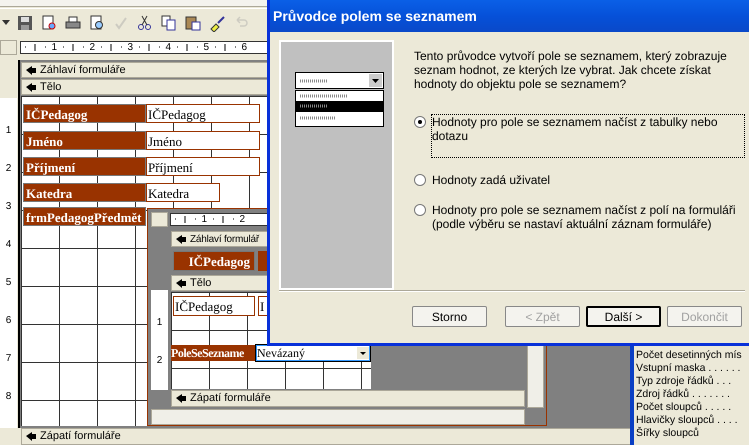 The image size is (749, 445). Describe the element at coordinates (225, 239) in the screenshot. I see `section-title: Záhlaví formulář` at that location.